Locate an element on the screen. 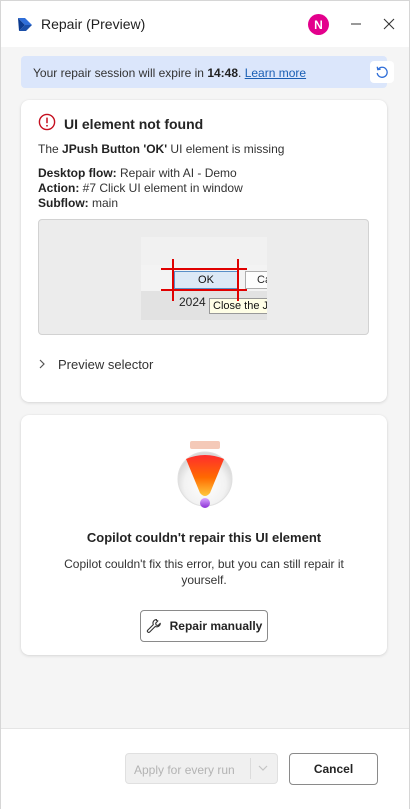 Image resolution: width=410 pixels, height=809 pixels. screenshot-top-area is located at coordinates (204, 251).